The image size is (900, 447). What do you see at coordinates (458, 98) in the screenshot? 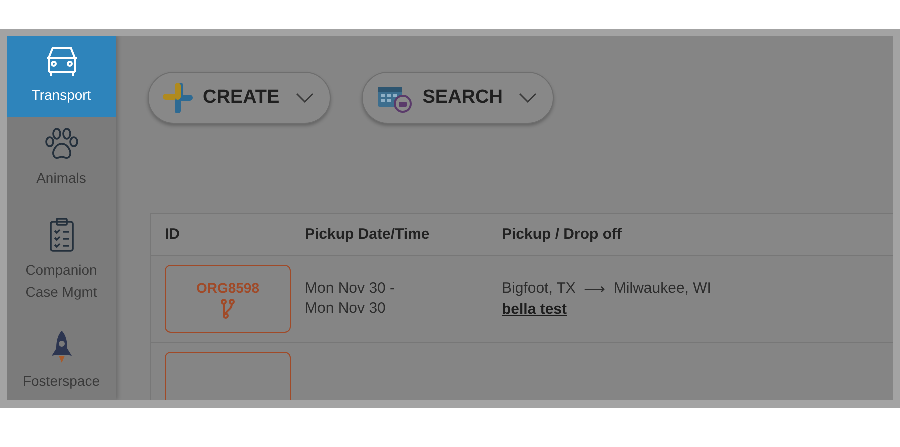
I see `dropdown-button: SEARCH` at bounding box center [458, 98].